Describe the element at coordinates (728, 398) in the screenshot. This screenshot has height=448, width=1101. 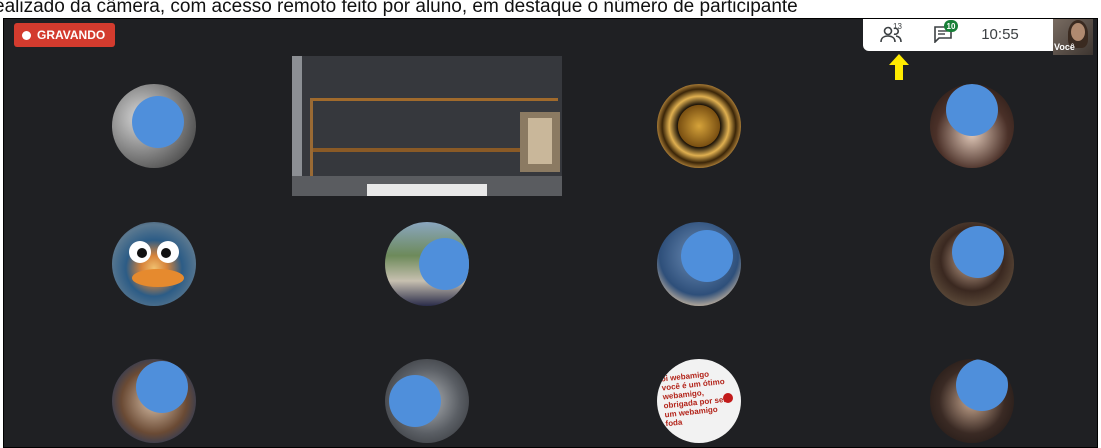
I see `rose-image` at that location.